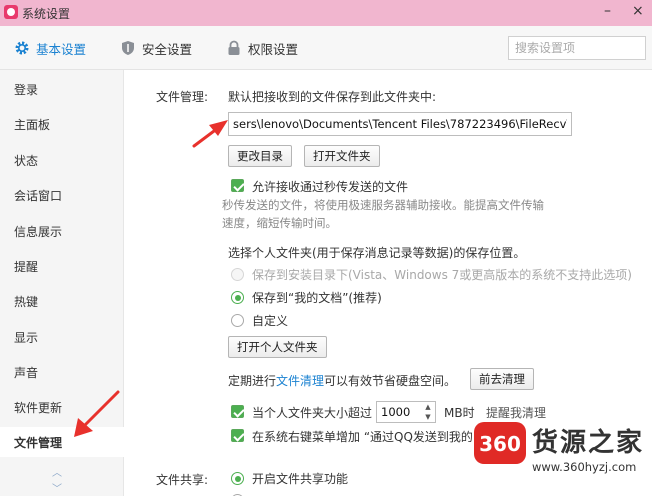 This screenshot has width=652, height=496. Describe the element at coordinates (577, 48) in the screenshot. I see `search-input` at that location.